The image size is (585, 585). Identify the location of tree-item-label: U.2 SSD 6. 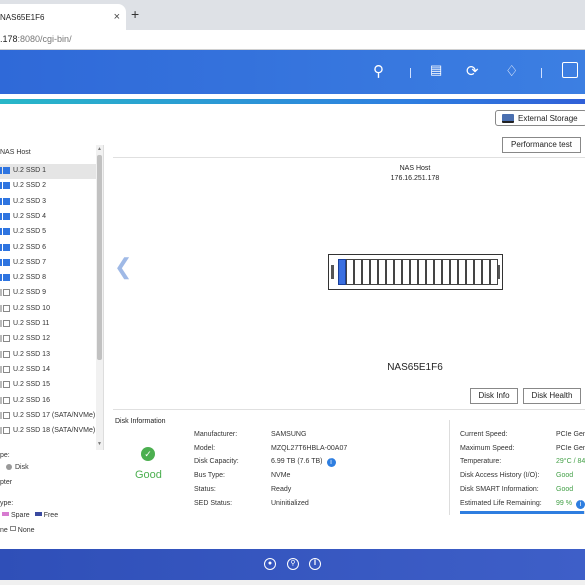
(30, 247).